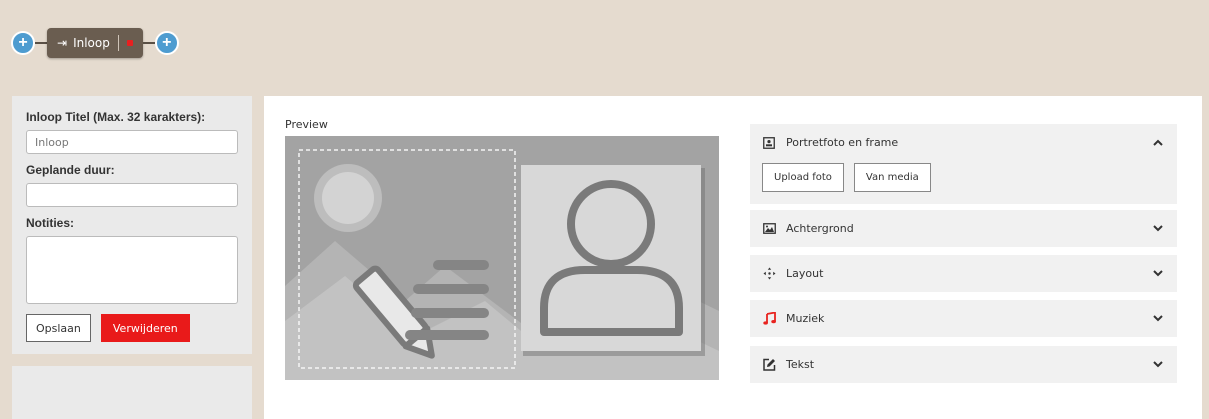  I want to click on accordion-layout: Layout, so click(963, 273).